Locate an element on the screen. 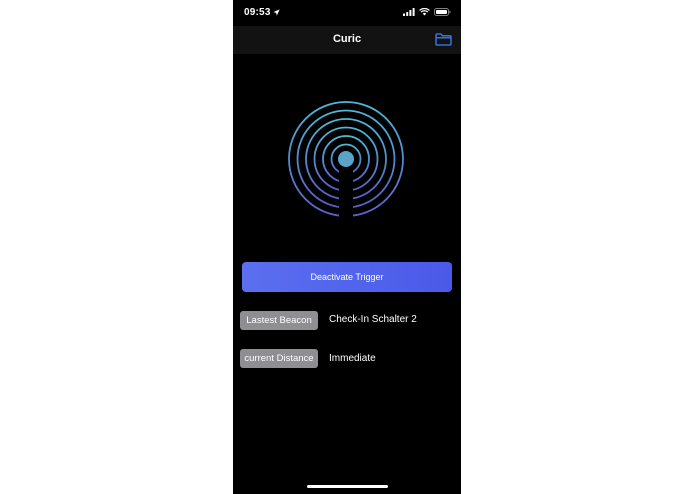 This screenshot has height=494, width=695. status-icons is located at coordinates (427, 12).